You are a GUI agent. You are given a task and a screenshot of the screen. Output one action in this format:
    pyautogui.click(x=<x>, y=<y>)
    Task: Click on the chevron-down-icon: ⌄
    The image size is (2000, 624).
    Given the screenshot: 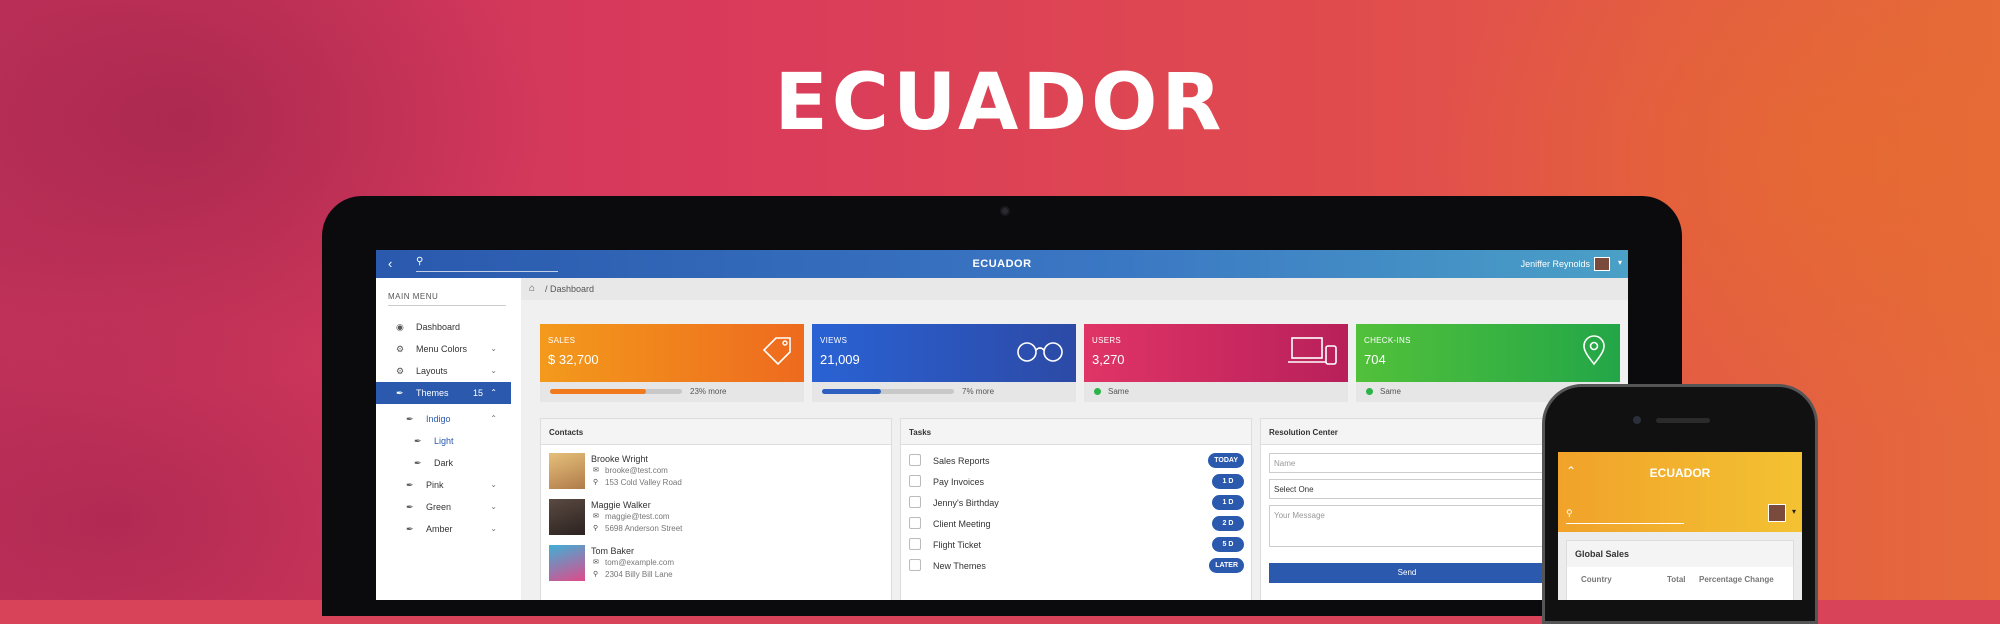 What is the action you would take?
    pyautogui.click(x=493, y=528)
    